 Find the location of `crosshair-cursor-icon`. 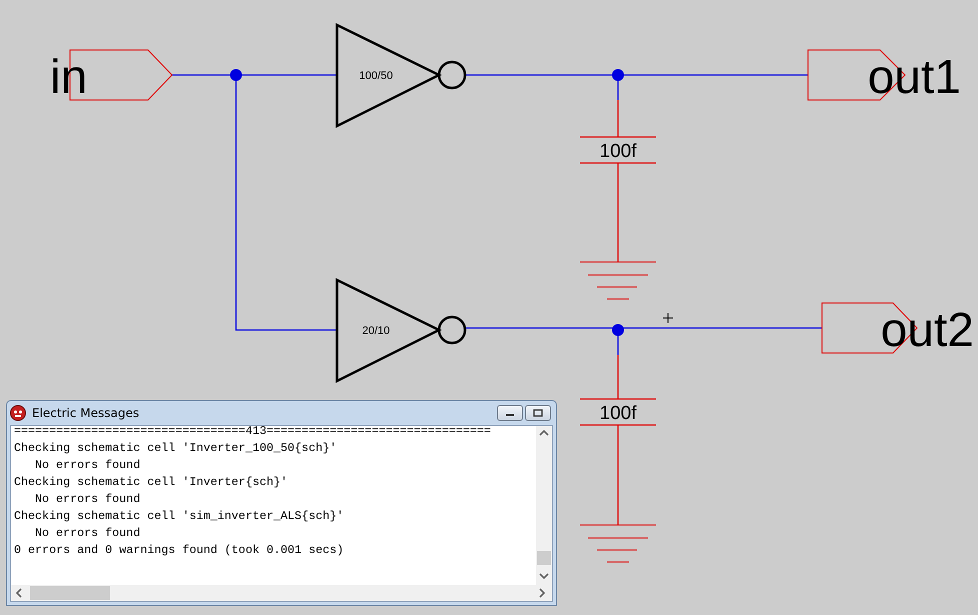

crosshair-cursor-icon is located at coordinates (668, 318).